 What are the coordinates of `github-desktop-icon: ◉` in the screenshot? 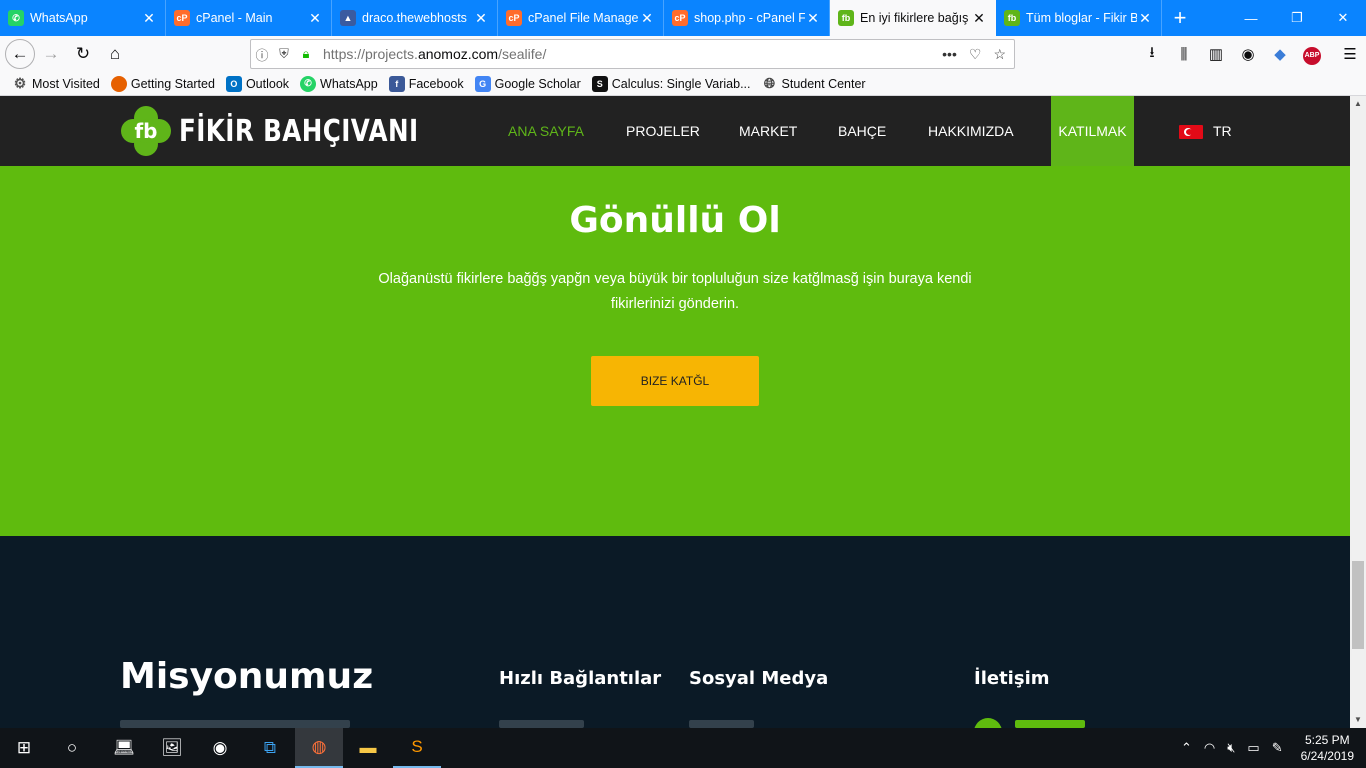 It's located at (220, 748).